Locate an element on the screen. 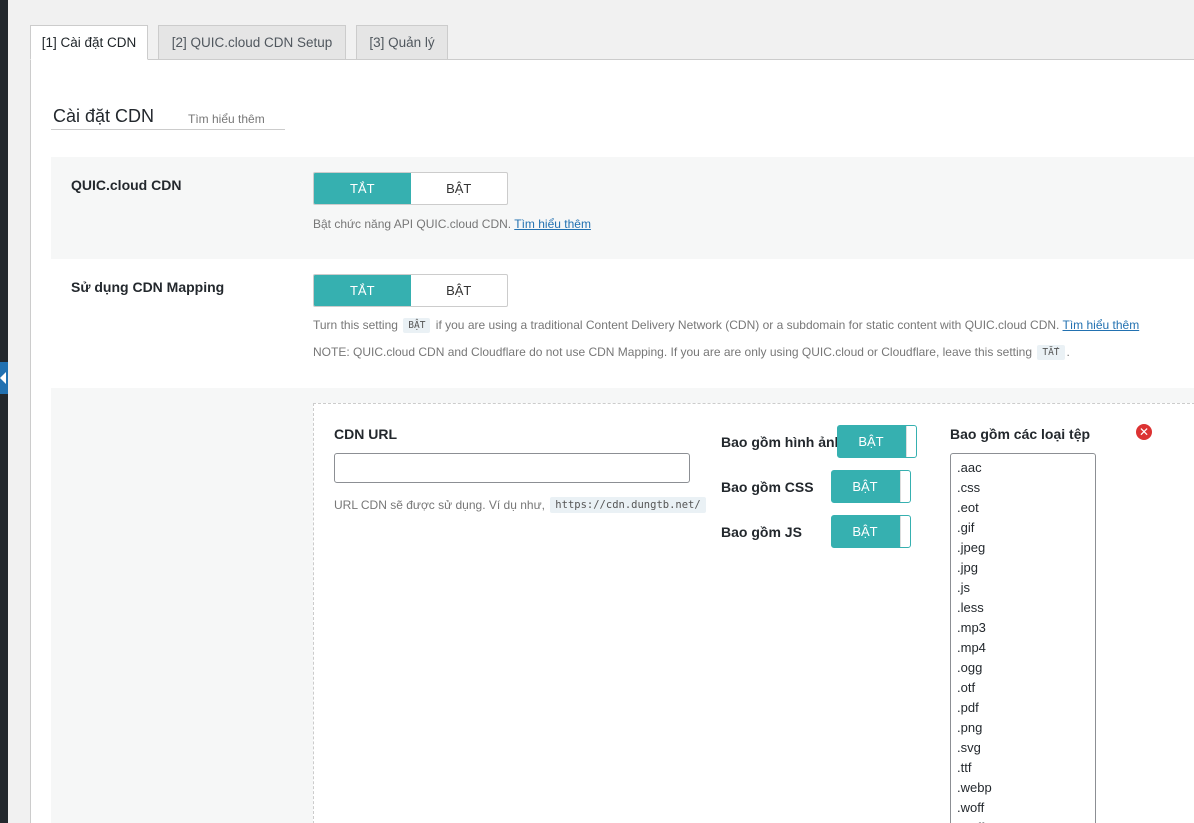  cdn-mapping-off-chip: TẮT is located at coordinates (1051, 352).